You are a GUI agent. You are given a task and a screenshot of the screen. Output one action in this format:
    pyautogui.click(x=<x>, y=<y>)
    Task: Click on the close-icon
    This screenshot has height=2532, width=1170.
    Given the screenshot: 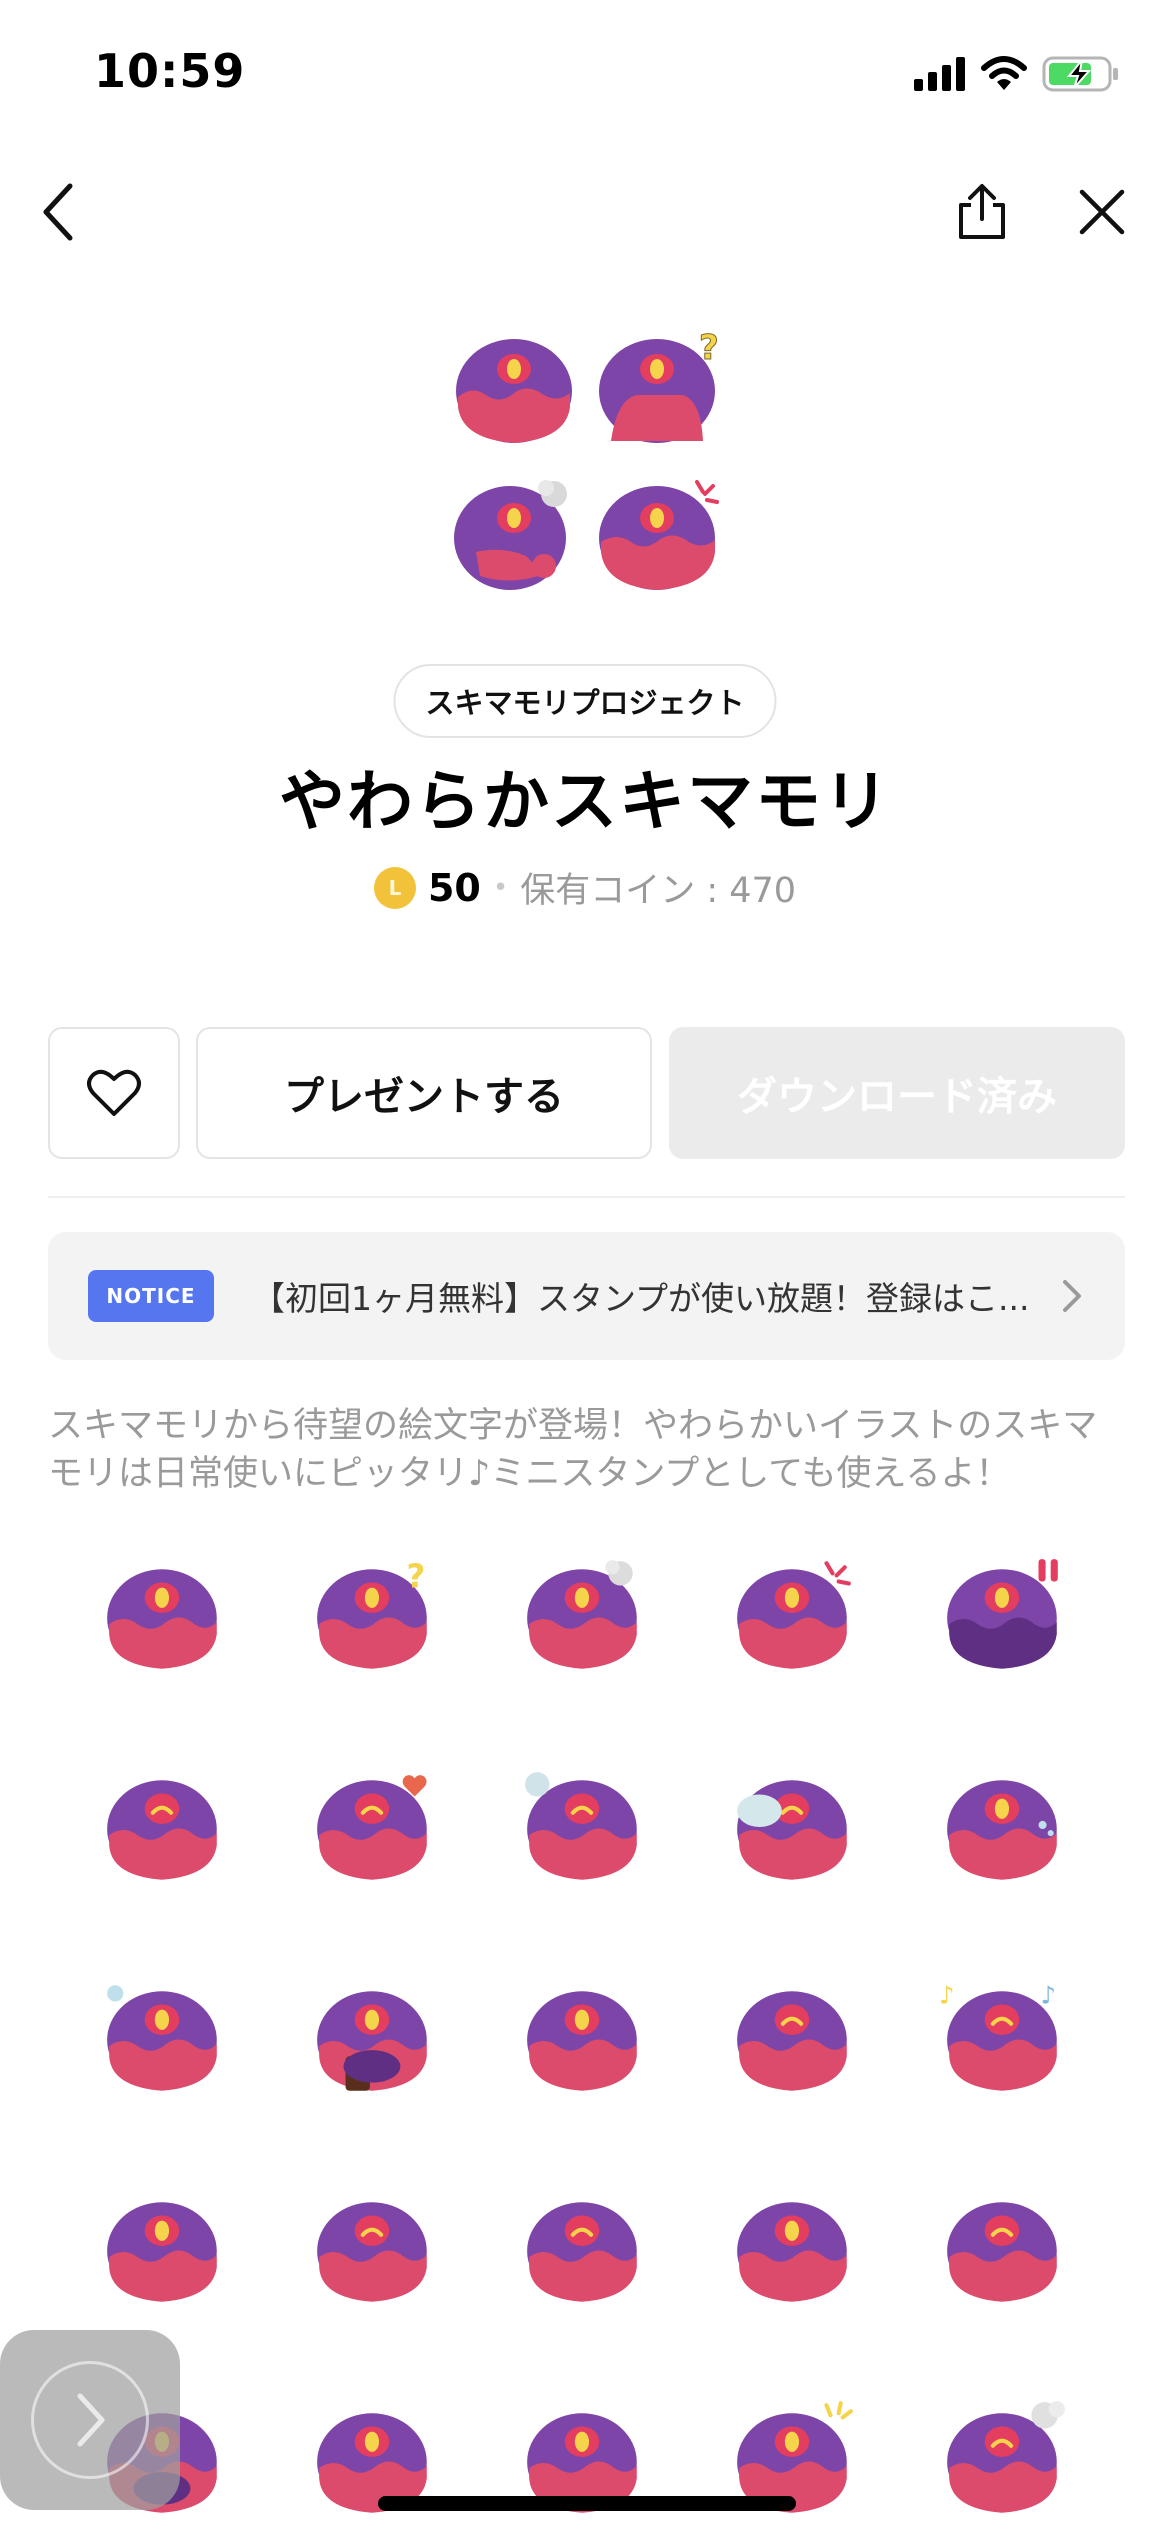 What is the action you would take?
    pyautogui.click(x=1102, y=212)
    